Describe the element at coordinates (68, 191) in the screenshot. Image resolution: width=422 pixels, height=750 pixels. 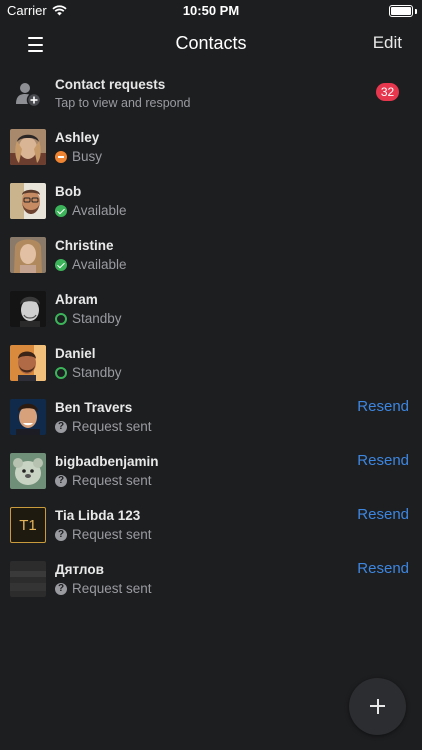
I see `contact-name: Bob` at that location.